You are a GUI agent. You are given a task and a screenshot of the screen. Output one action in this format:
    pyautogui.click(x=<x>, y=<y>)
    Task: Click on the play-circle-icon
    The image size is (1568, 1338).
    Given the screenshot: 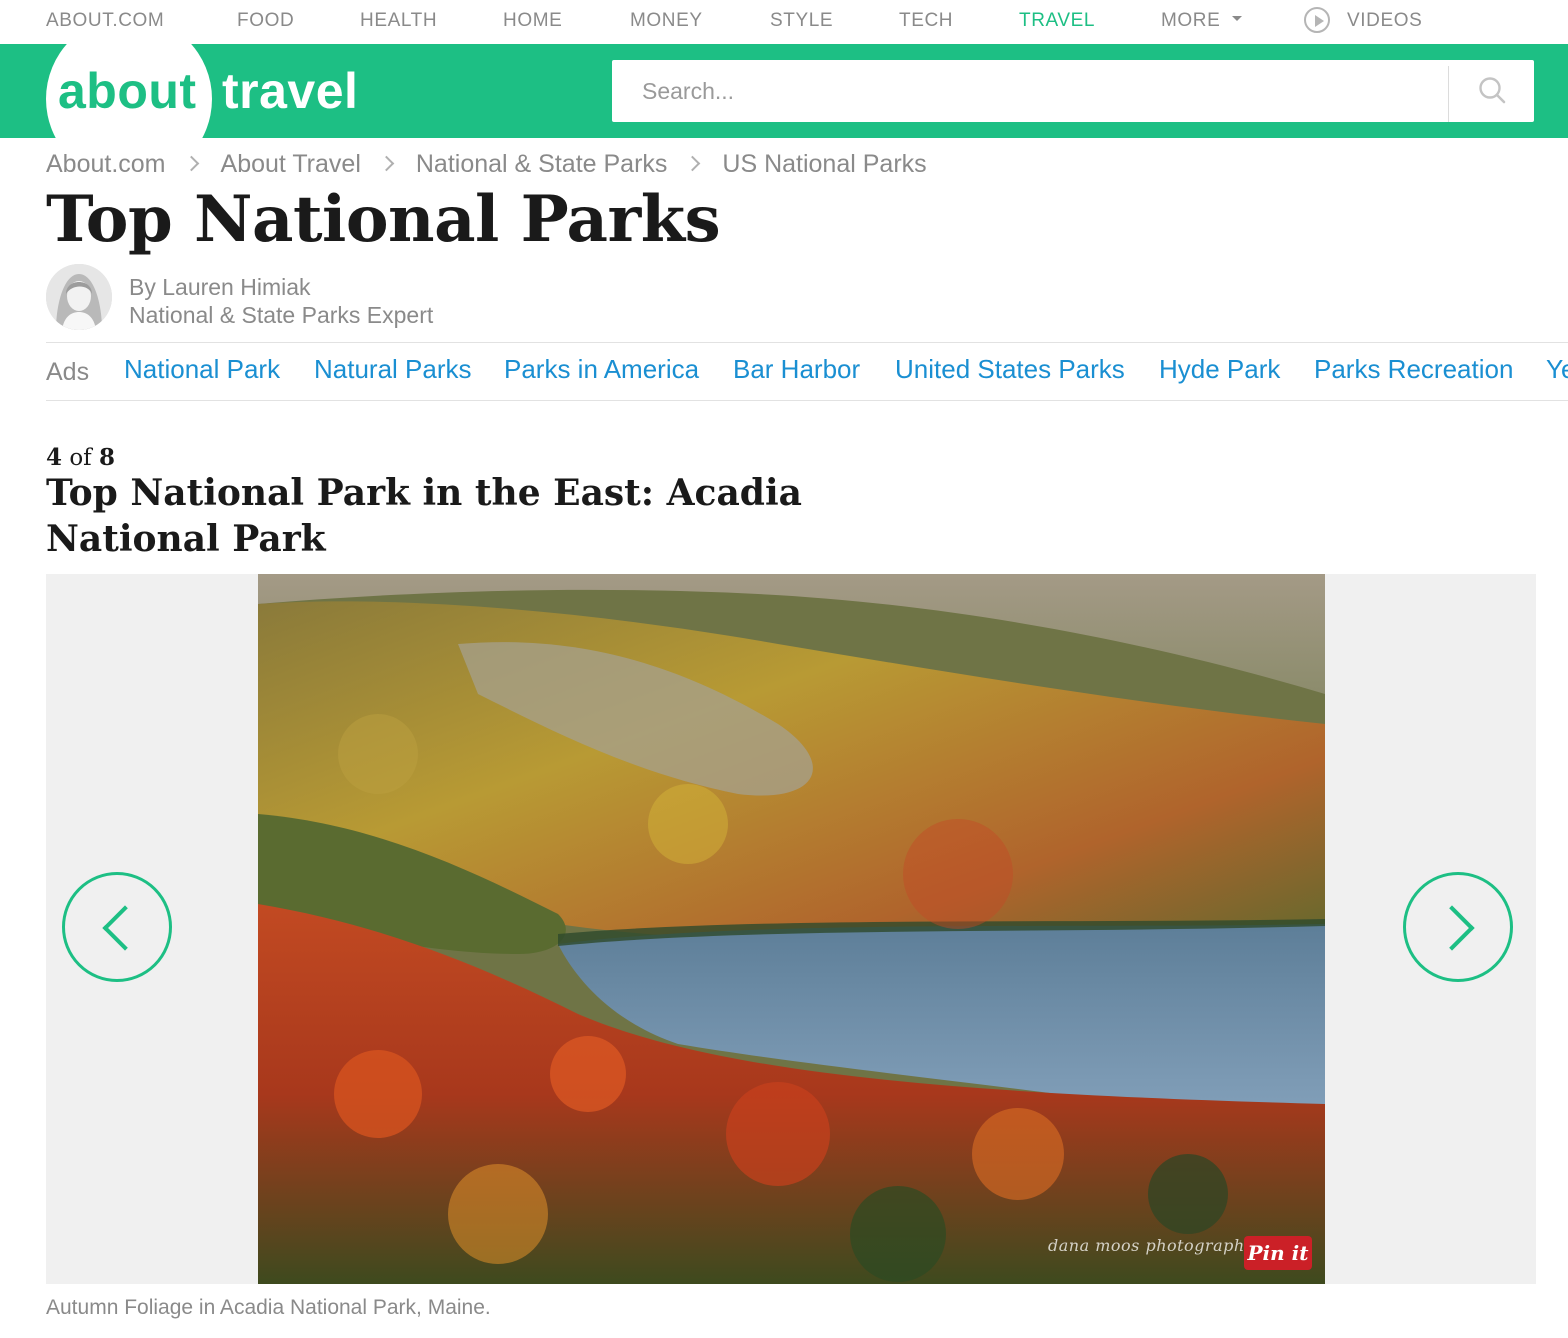 What is the action you would take?
    pyautogui.click(x=1317, y=20)
    